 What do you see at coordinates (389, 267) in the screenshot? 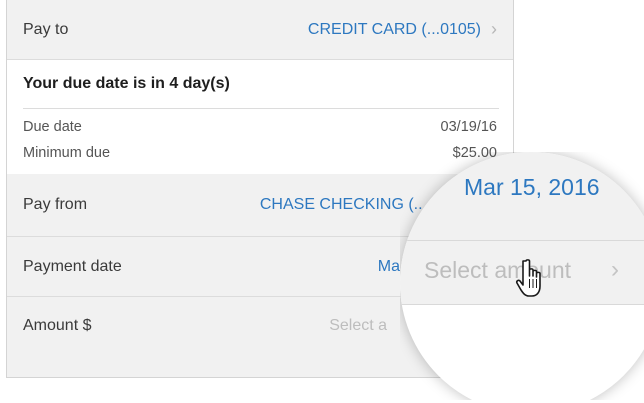
I see `payment-date-value: Ma` at bounding box center [389, 267].